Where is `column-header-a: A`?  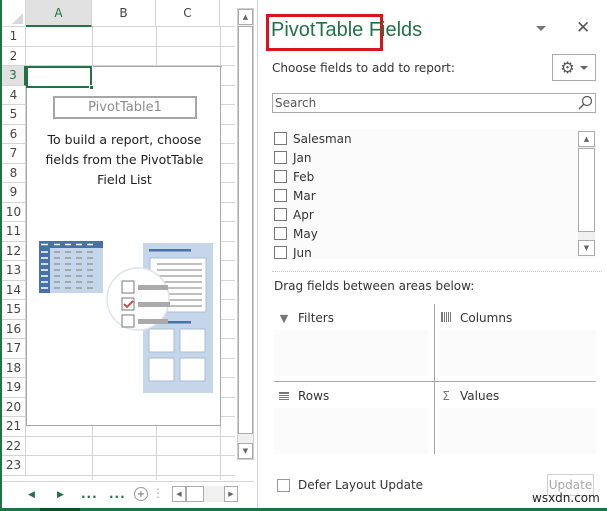 column-header-a: A is located at coordinates (59, 13).